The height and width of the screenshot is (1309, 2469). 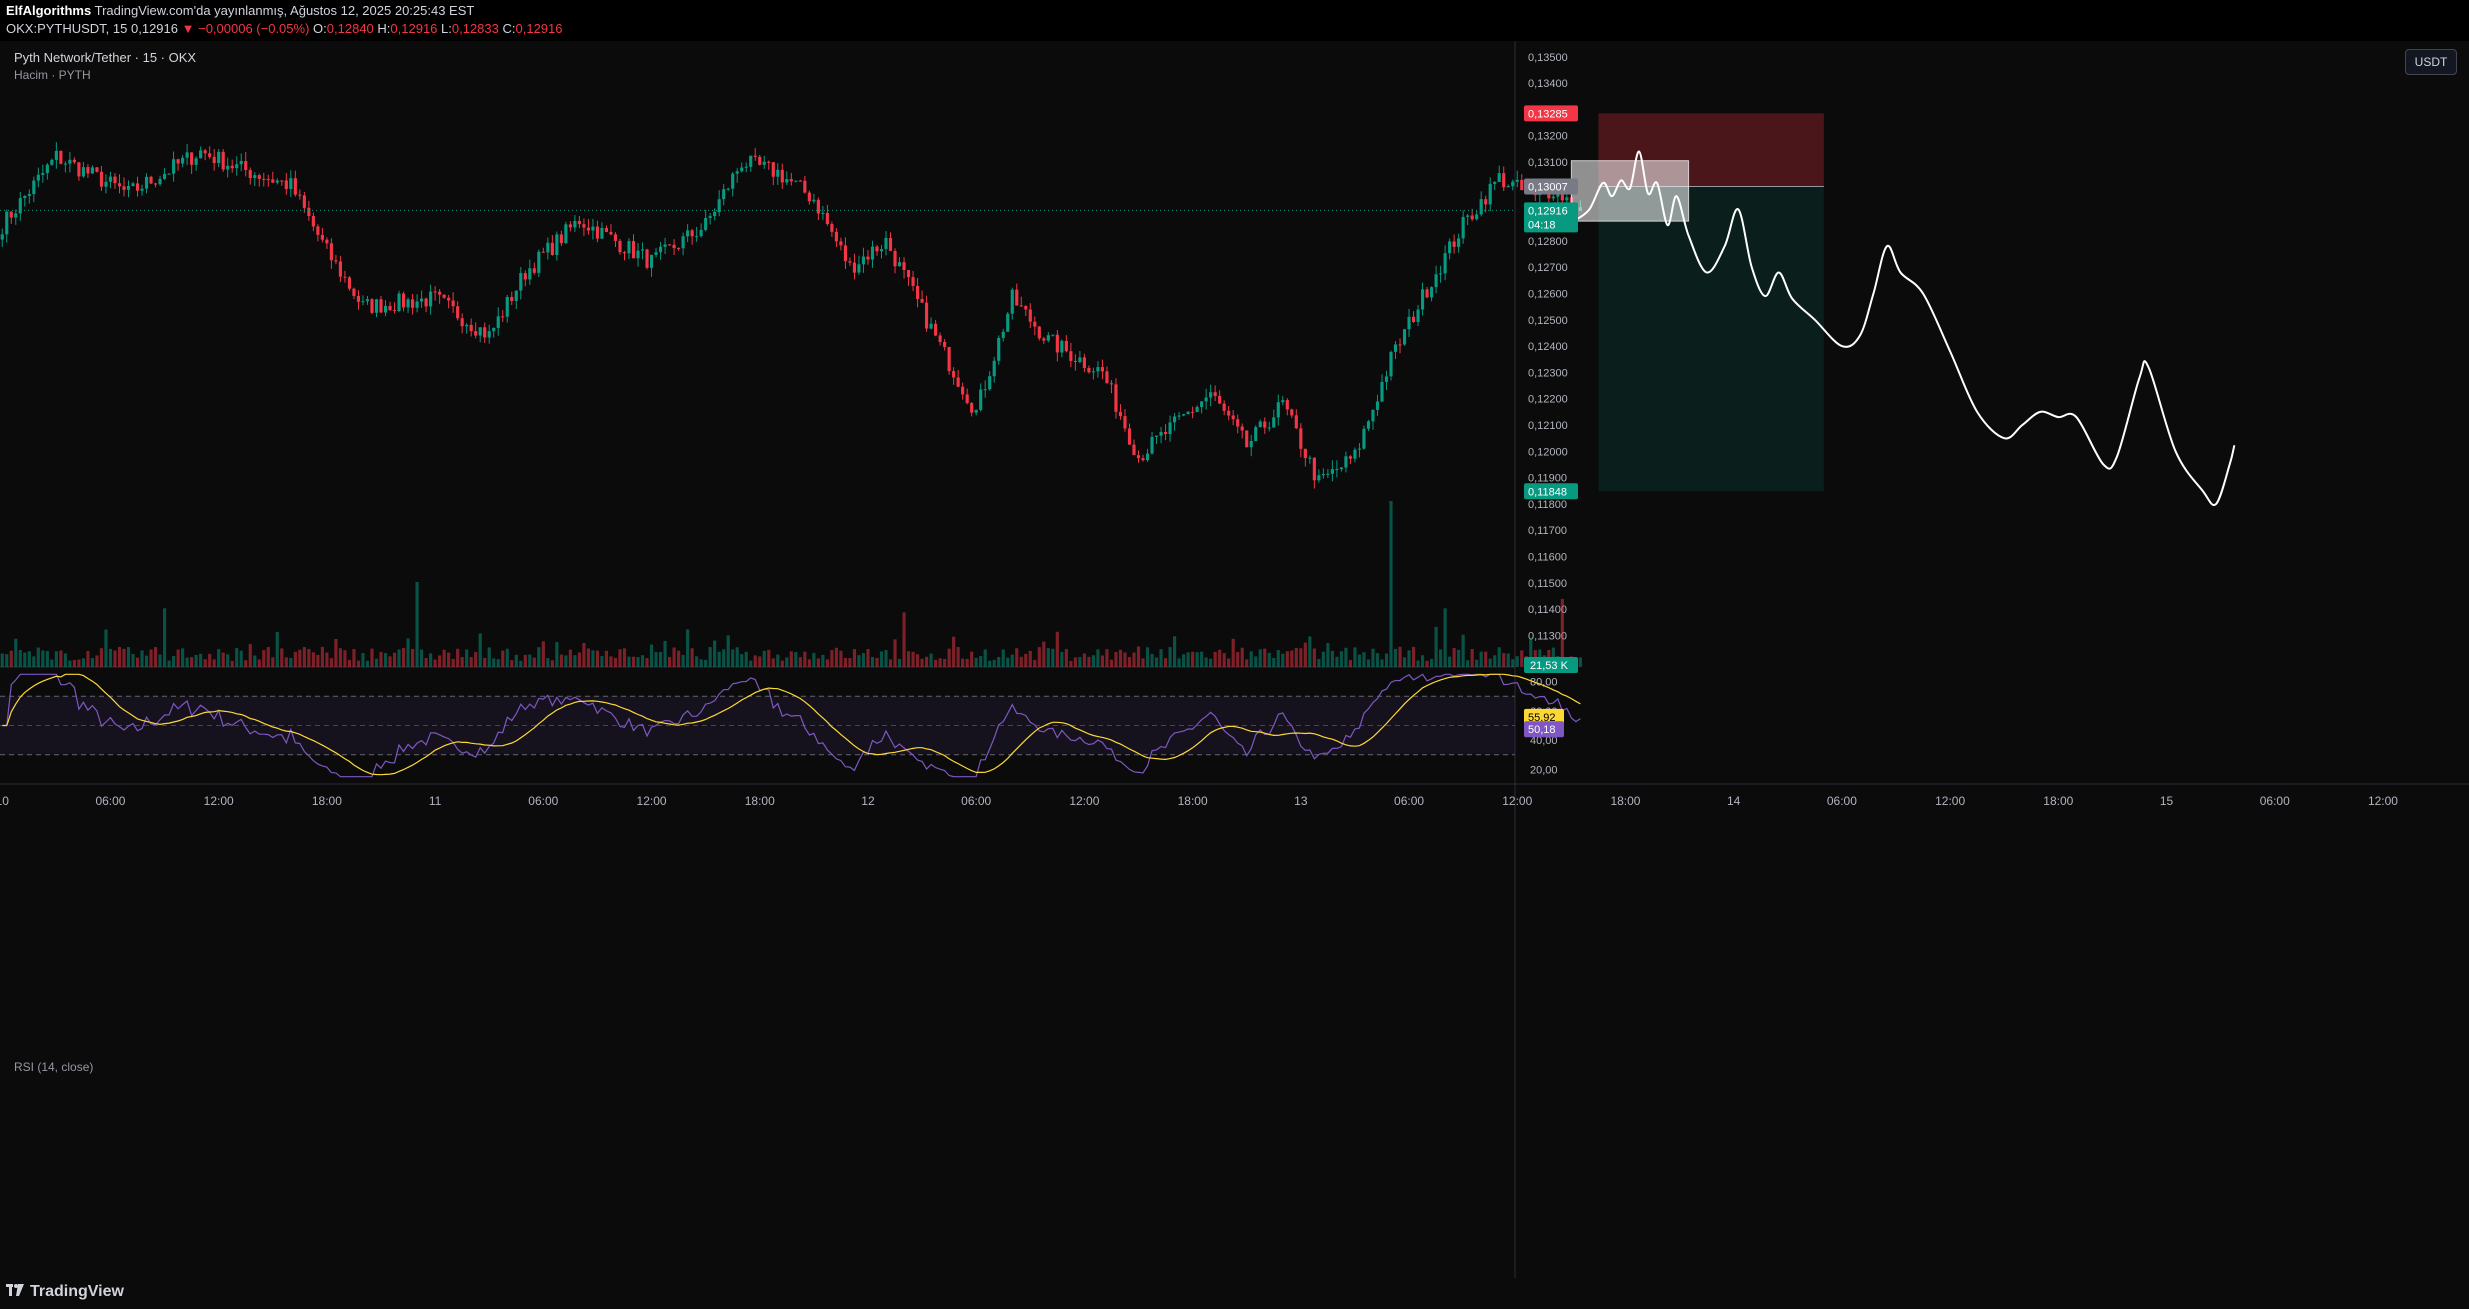 What do you see at coordinates (1409, 801) in the screenshot?
I see `time-tick-label: 06:00` at bounding box center [1409, 801].